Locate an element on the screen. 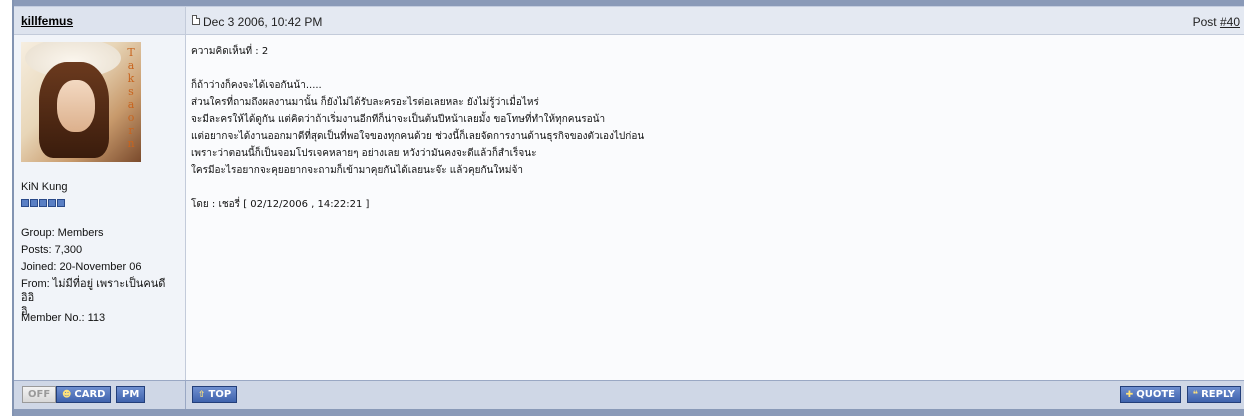 This screenshot has width=1244, height=416. author-footer: OFF ☻ CARD PM is located at coordinates (100, 394).